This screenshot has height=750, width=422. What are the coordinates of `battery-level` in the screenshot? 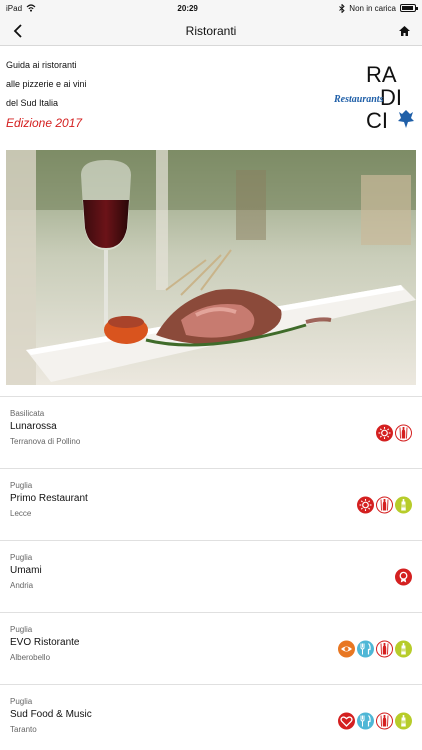 It's located at (407, 8).